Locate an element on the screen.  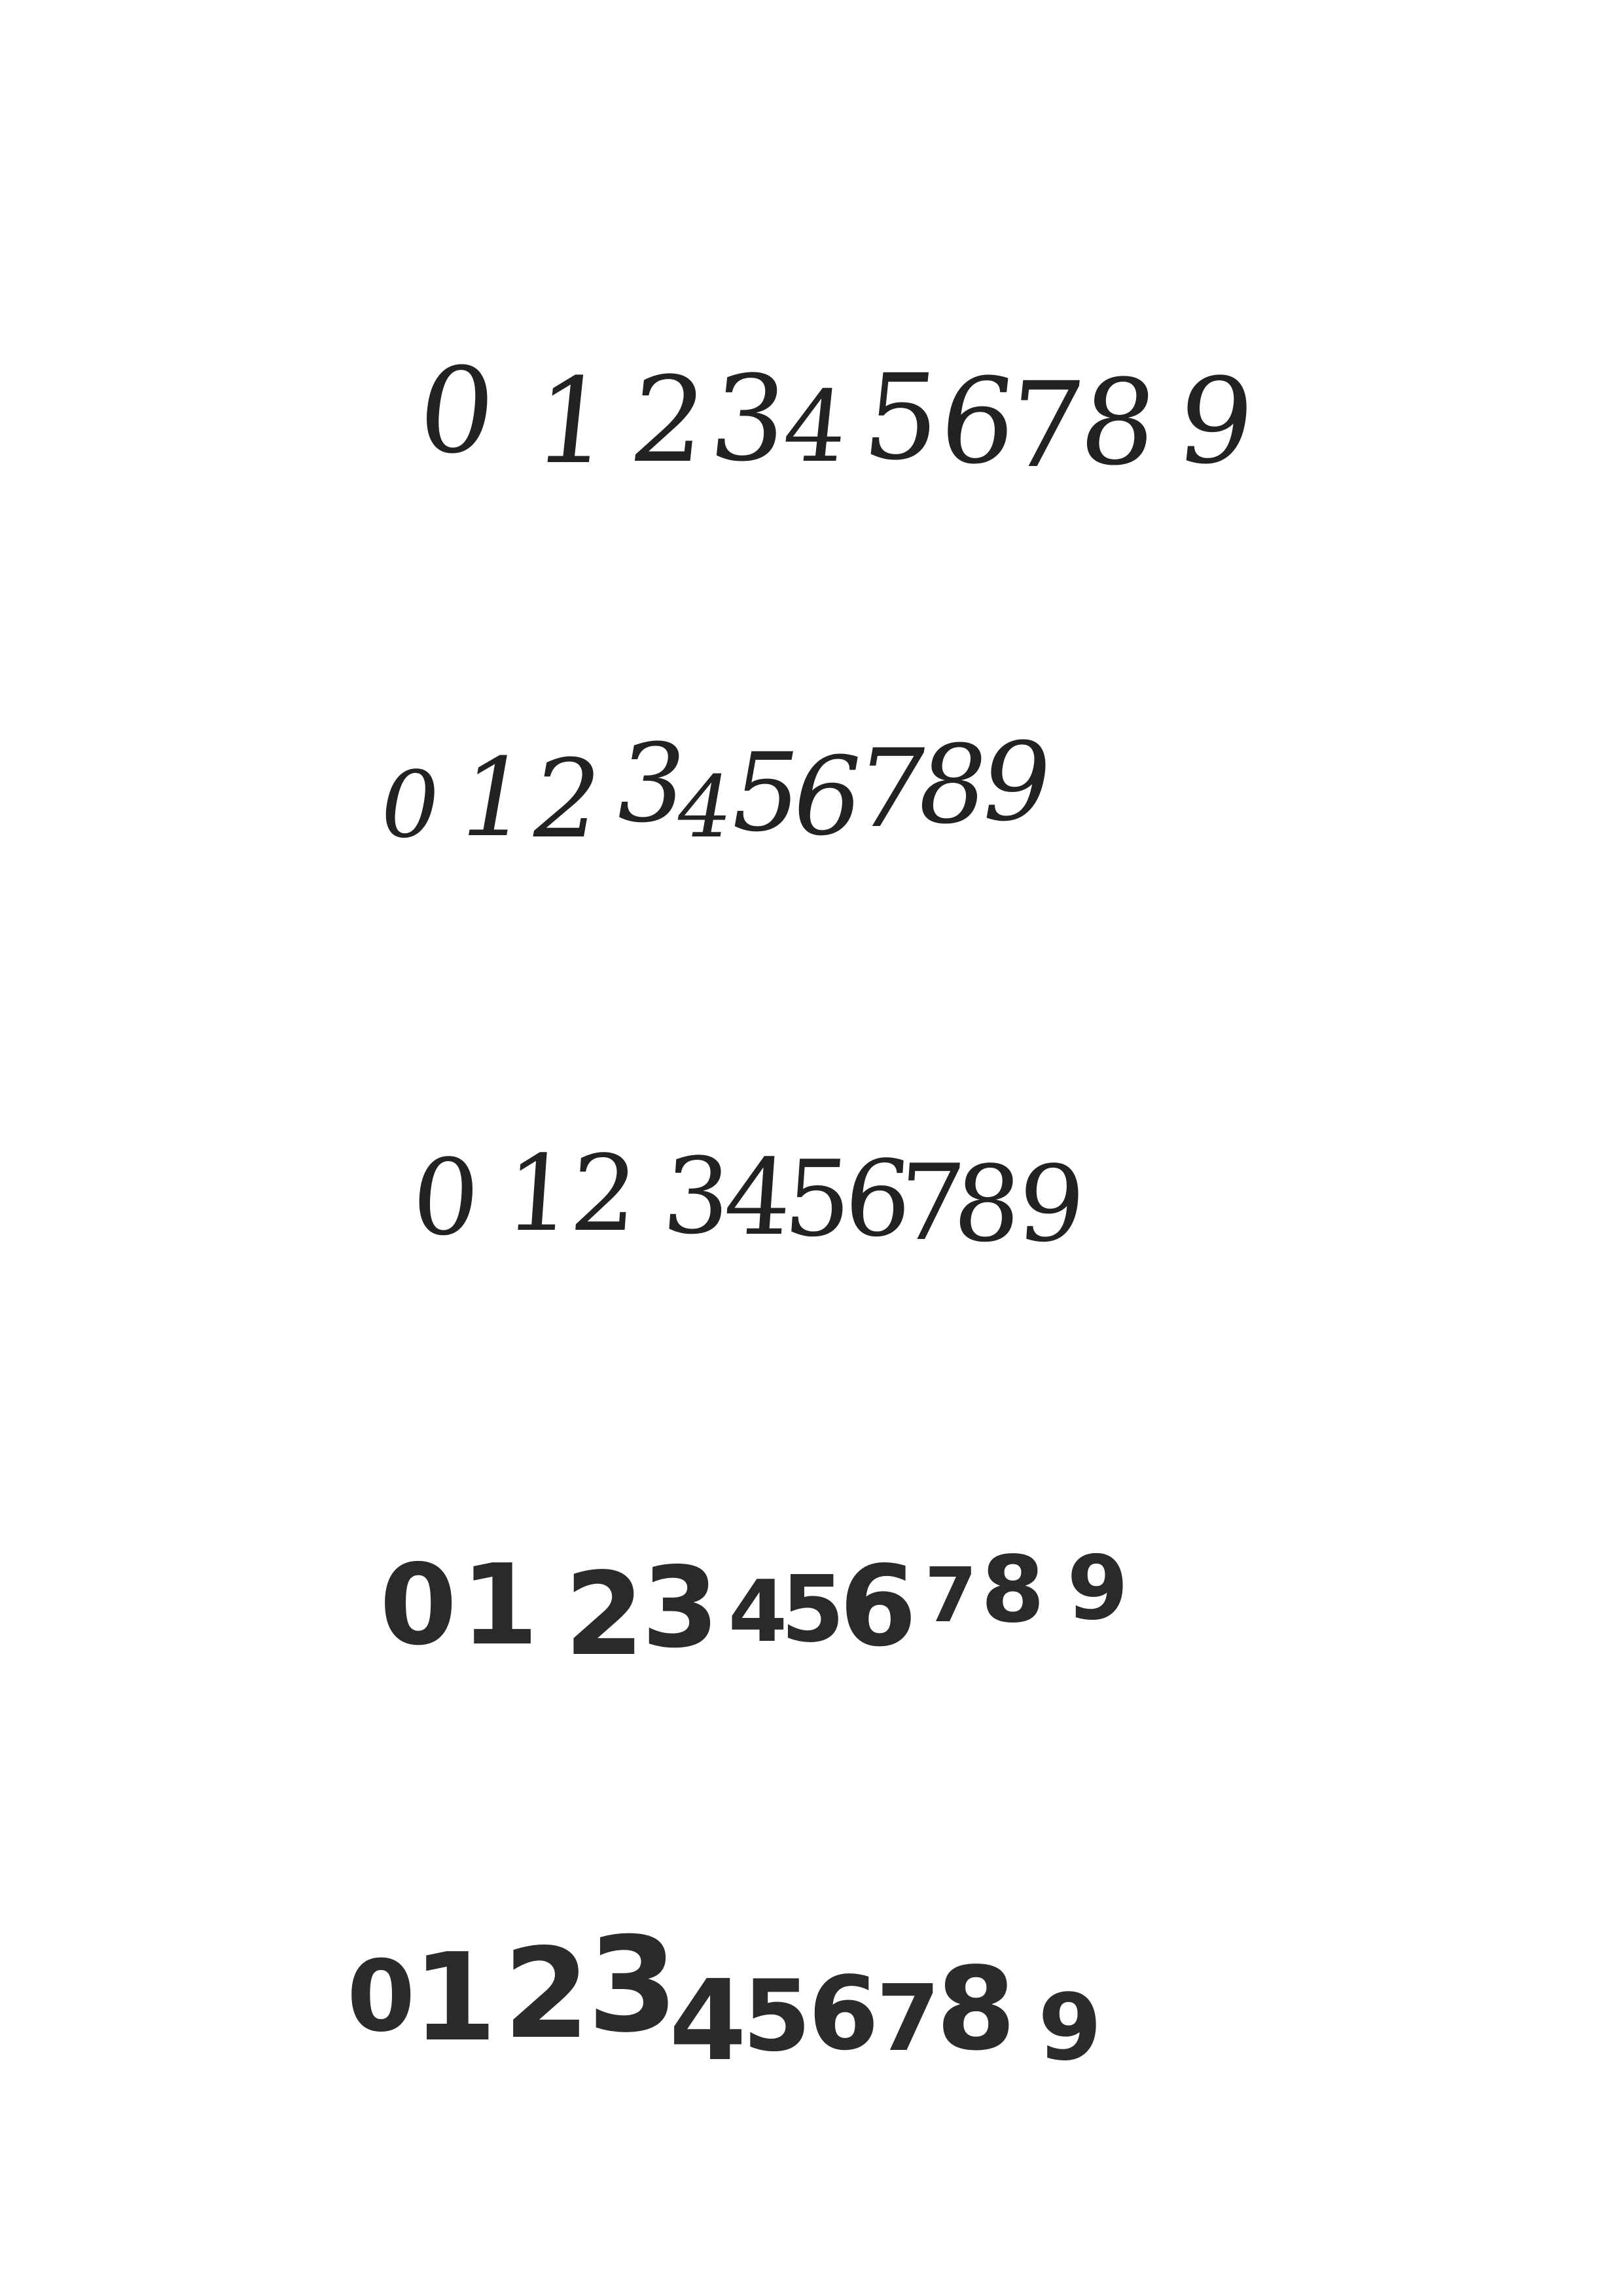
digit-row-5: 012345678 9 is located at coordinates (725, 2000).